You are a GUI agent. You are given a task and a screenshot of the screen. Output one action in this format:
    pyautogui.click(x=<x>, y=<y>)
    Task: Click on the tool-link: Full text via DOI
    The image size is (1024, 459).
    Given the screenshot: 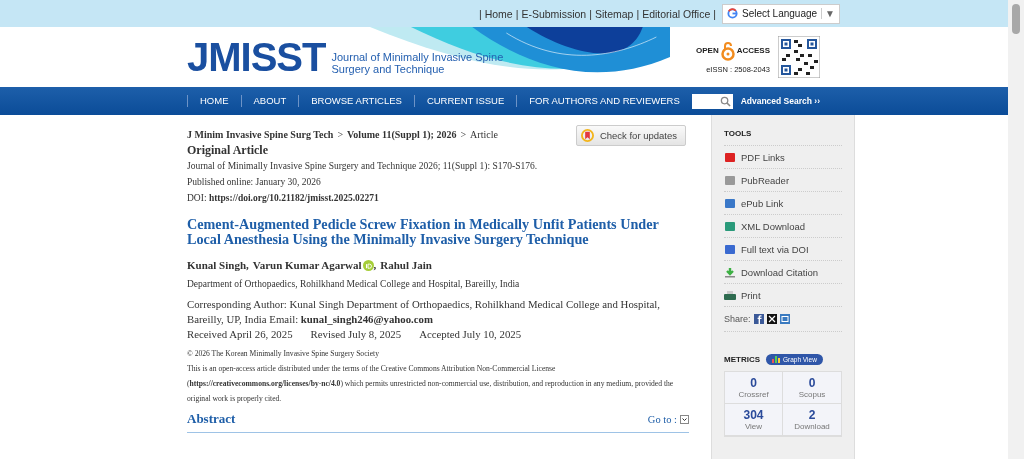 What is the action you would take?
    pyautogui.click(x=783, y=249)
    